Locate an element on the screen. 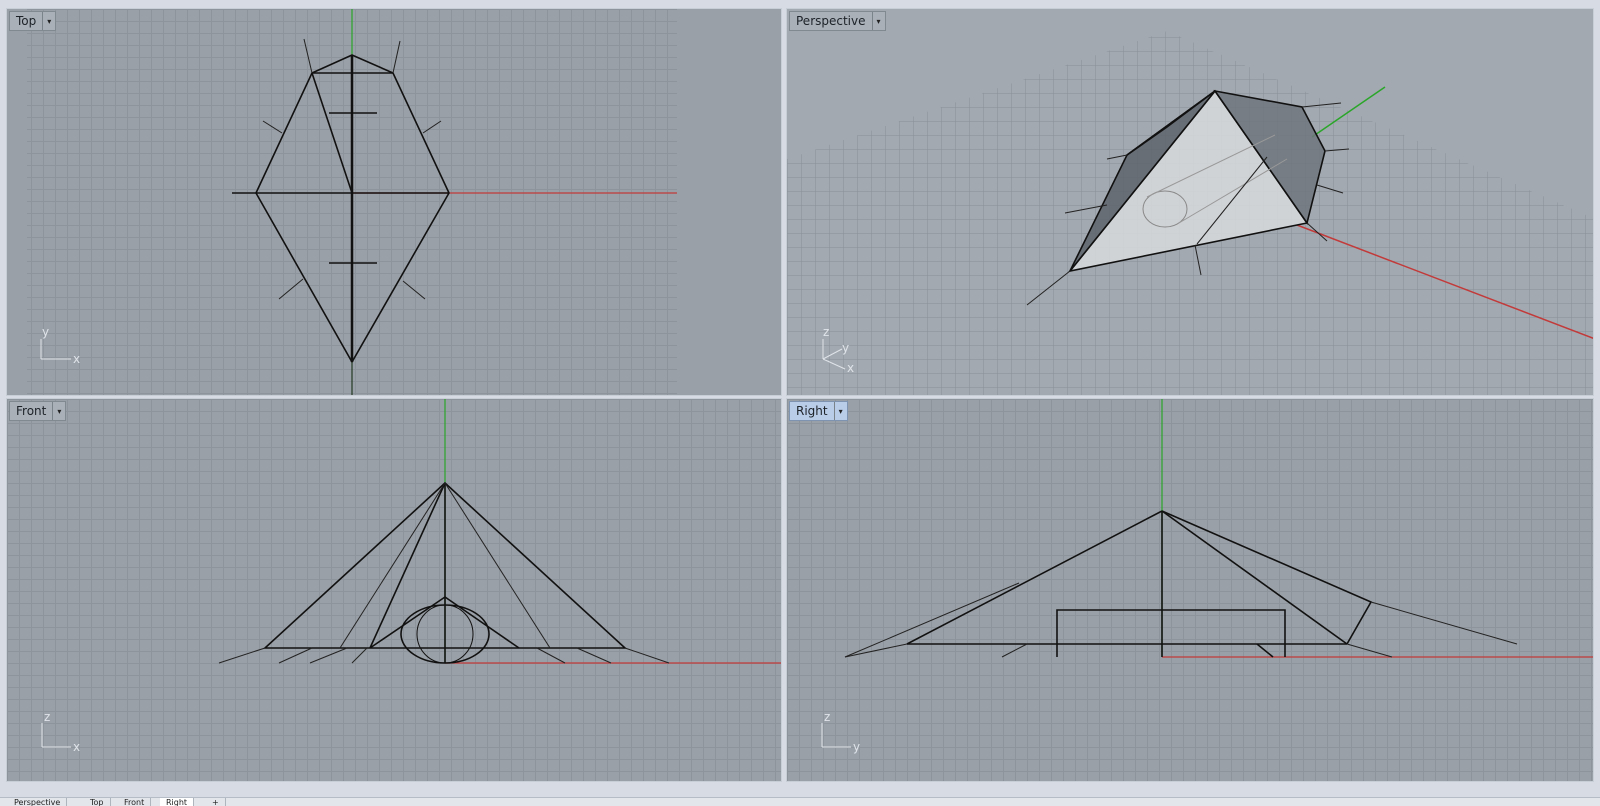 The width and height of the screenshot is (1600, 806). viewport-label-right: Right ▾ is located at coordinates (818, 411).